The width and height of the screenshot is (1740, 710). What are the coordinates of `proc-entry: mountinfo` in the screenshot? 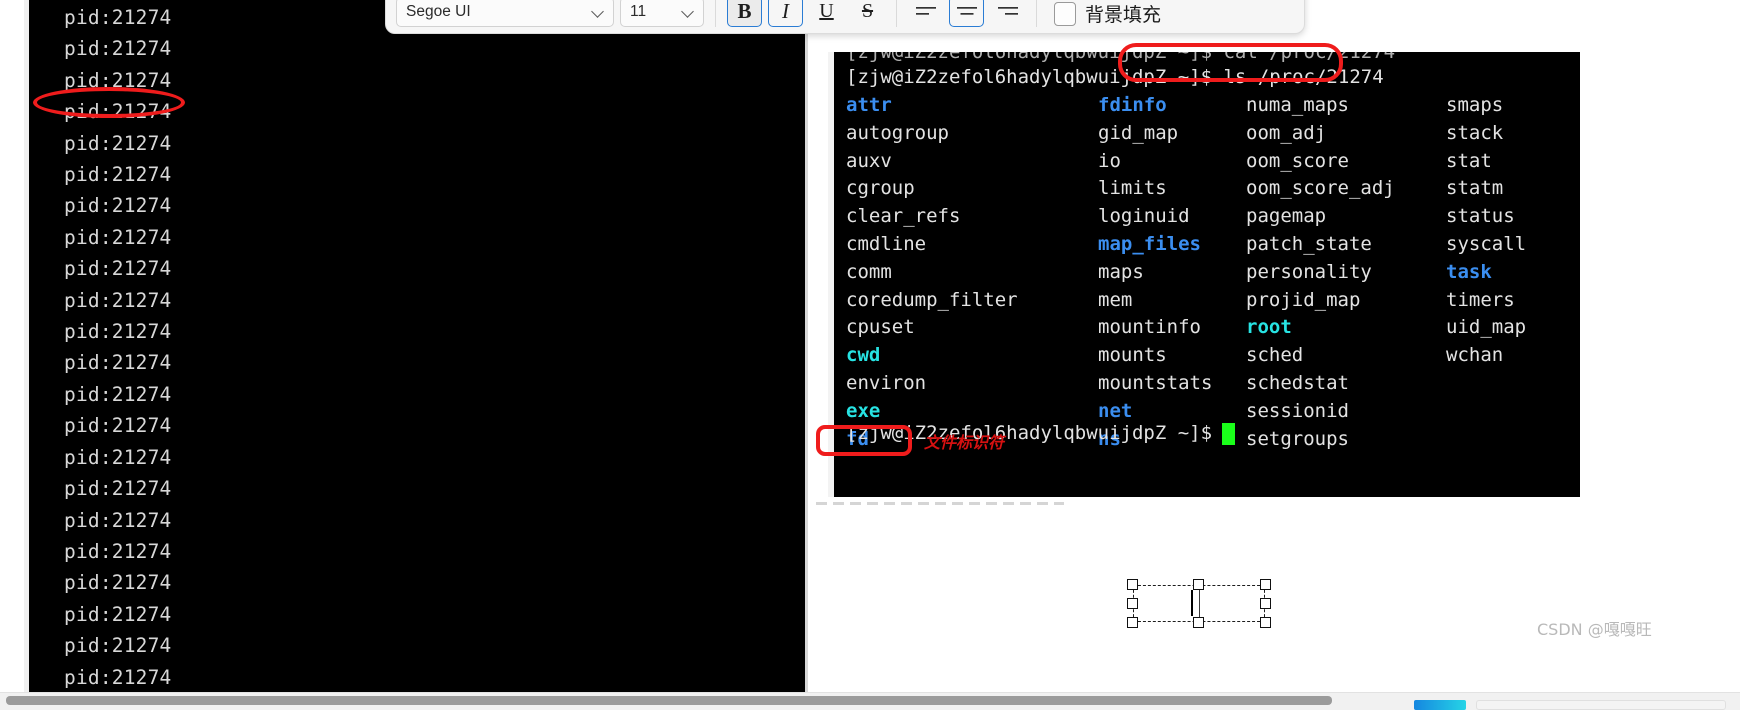 It's located at (1149, 327).